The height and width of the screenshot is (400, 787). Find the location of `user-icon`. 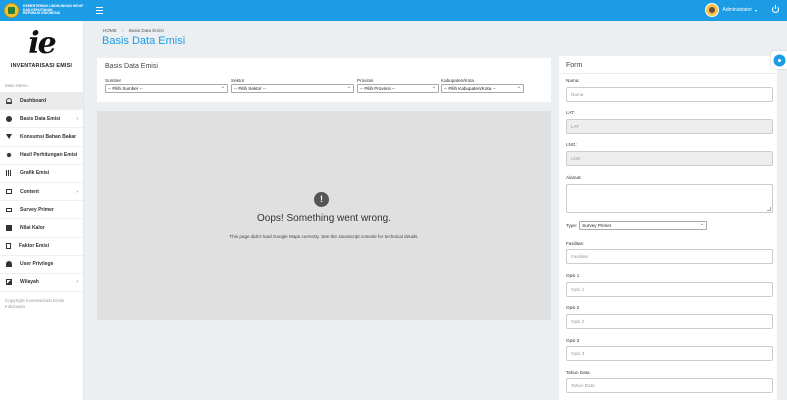

user-icon is located at coordinates (9, 264).